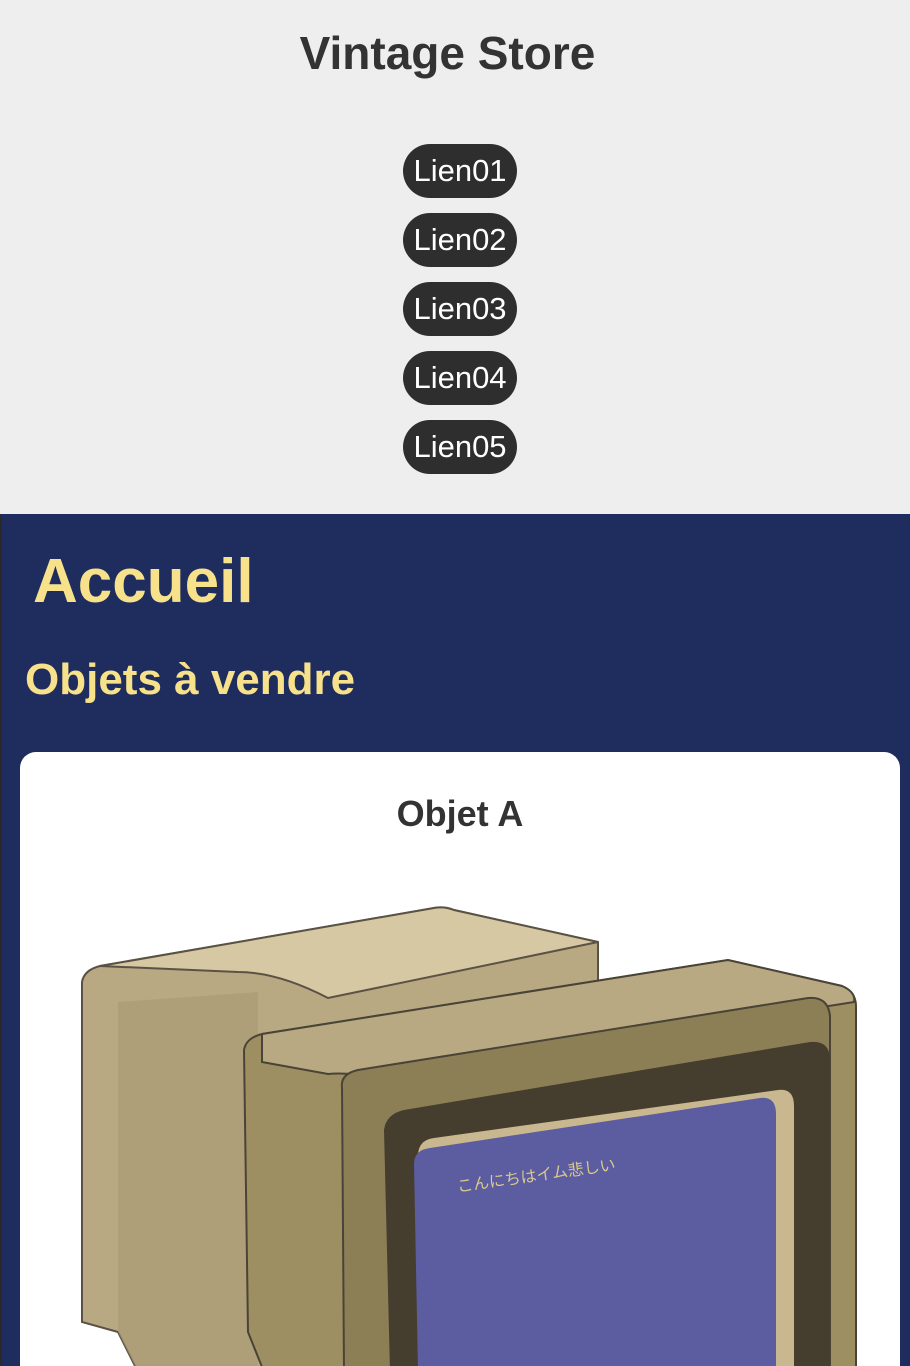  What do you see at coordinates (460, 240) in the screenshot?
I see `nav-link-2: Lien02` at bounding box center [460, 240].